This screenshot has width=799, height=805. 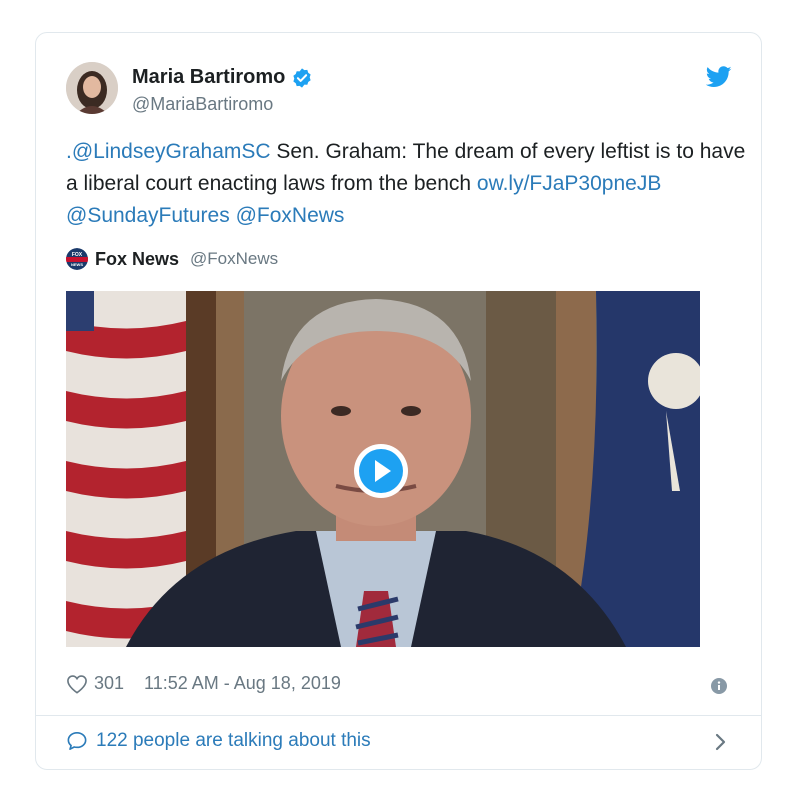 I want to click on timestamp: 11:52 AM - Aug 18, 2019, so click(x=242, y=683).